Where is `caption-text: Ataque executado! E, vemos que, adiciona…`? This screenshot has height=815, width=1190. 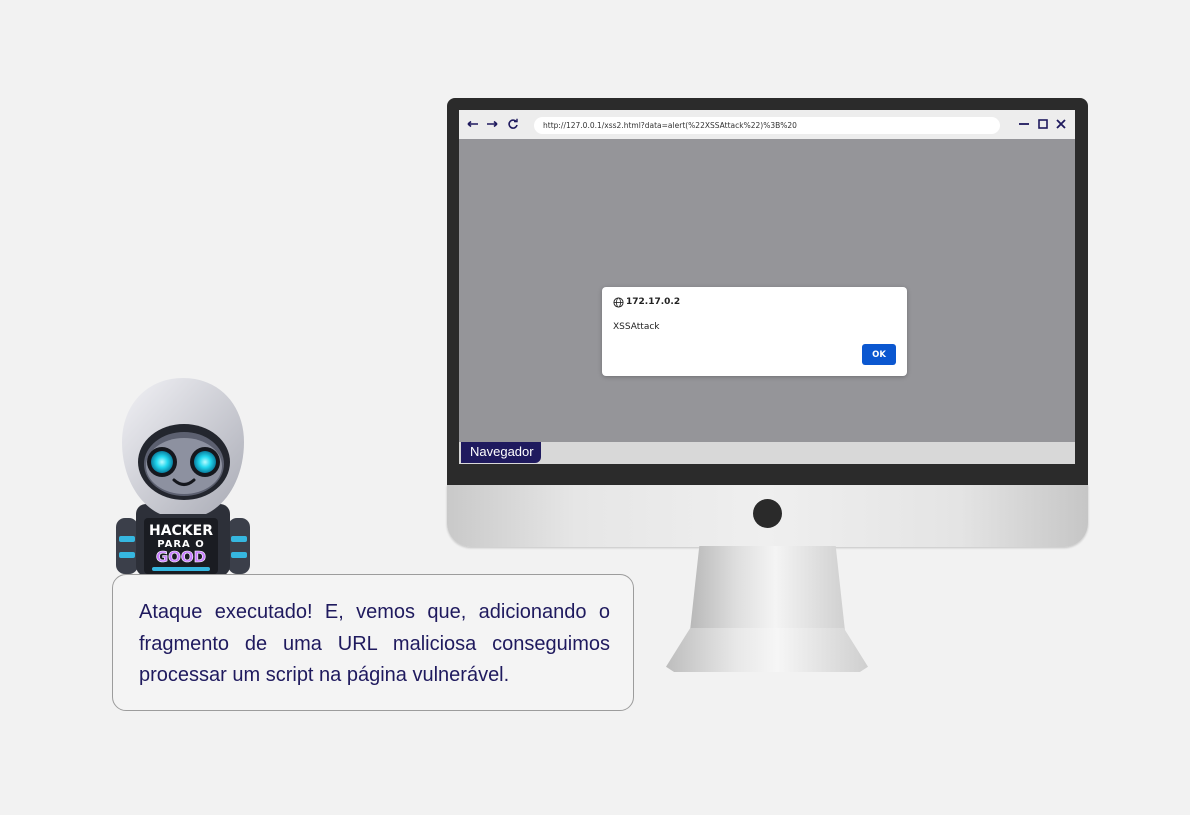
caption-text: Ataque executado! E, vemos que, adiciona… is located at coordinates (374, 643).